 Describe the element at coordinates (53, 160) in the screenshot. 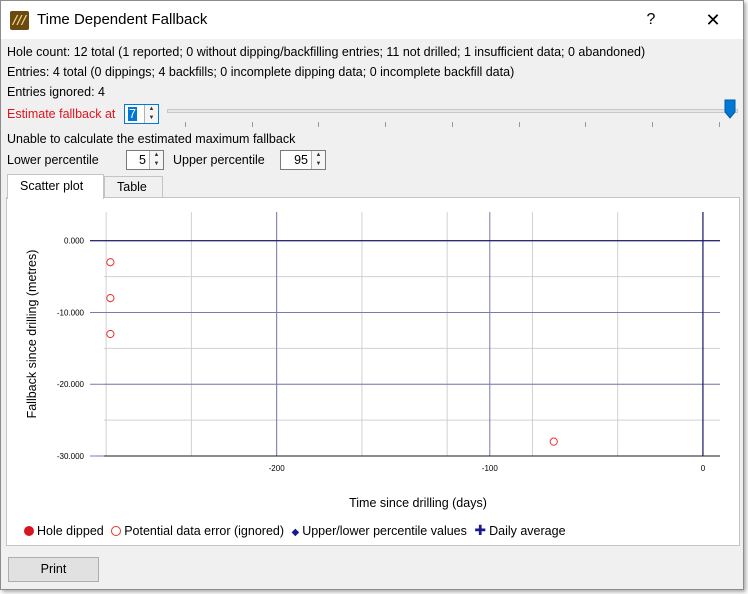

I see `lower-percentile-label: Lower percentile` at that location.